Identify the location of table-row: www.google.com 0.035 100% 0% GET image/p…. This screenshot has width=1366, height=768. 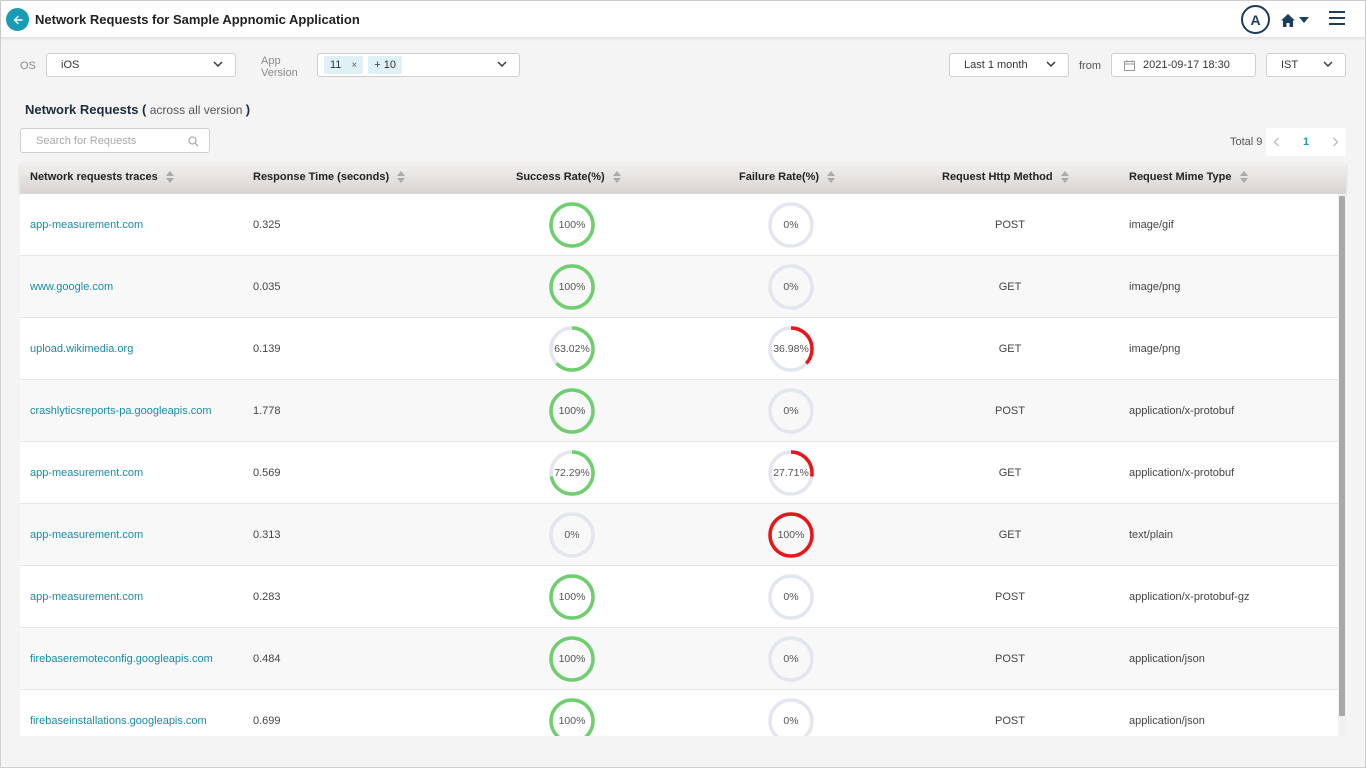
(679, 287).